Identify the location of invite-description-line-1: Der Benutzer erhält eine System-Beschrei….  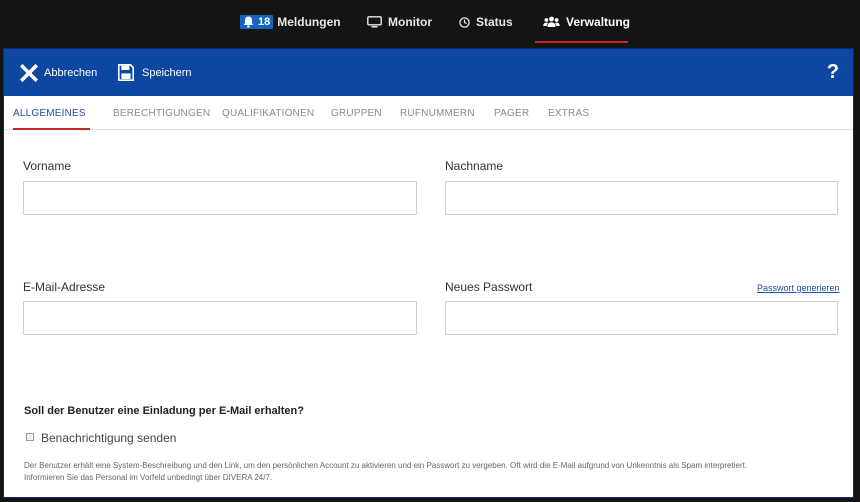
(386, 465).